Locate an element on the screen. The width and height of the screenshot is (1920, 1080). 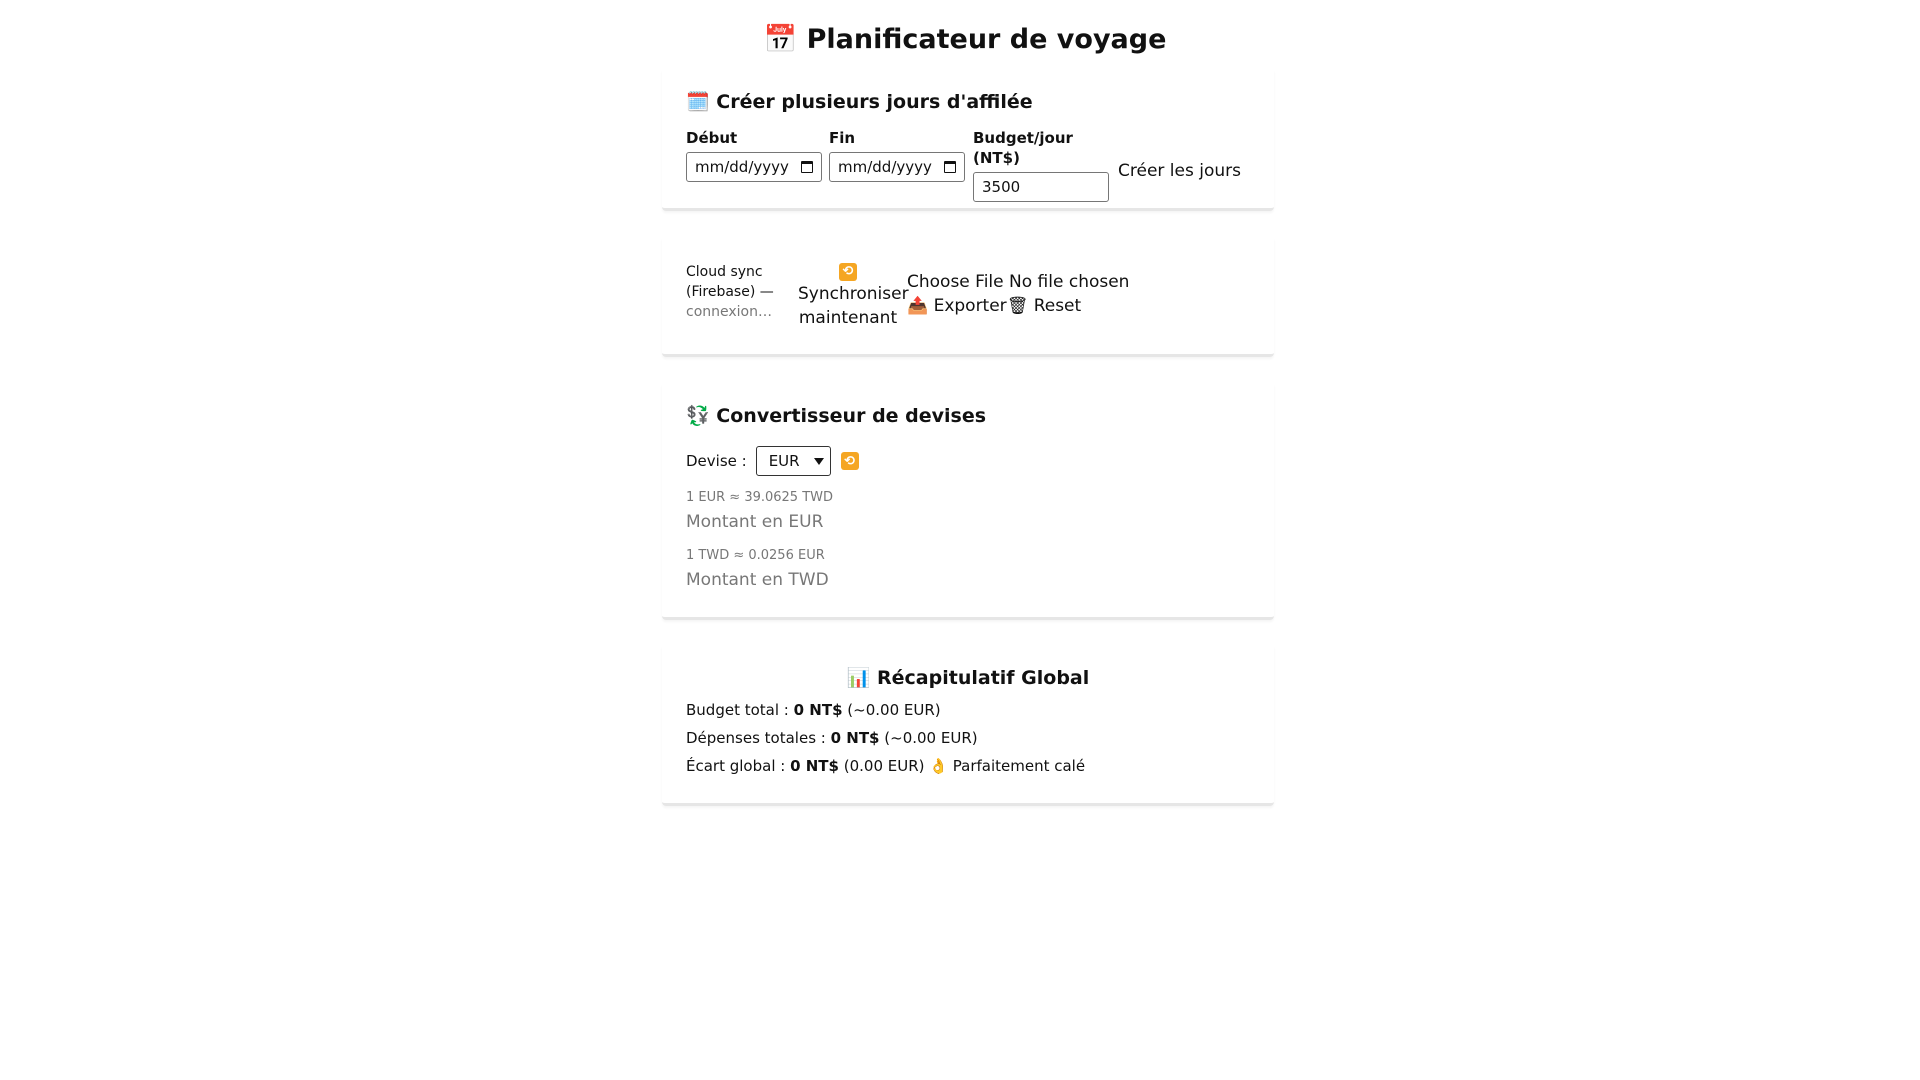
start-date-input: mm/dd/yyyy is located at coordinates (754, 167).